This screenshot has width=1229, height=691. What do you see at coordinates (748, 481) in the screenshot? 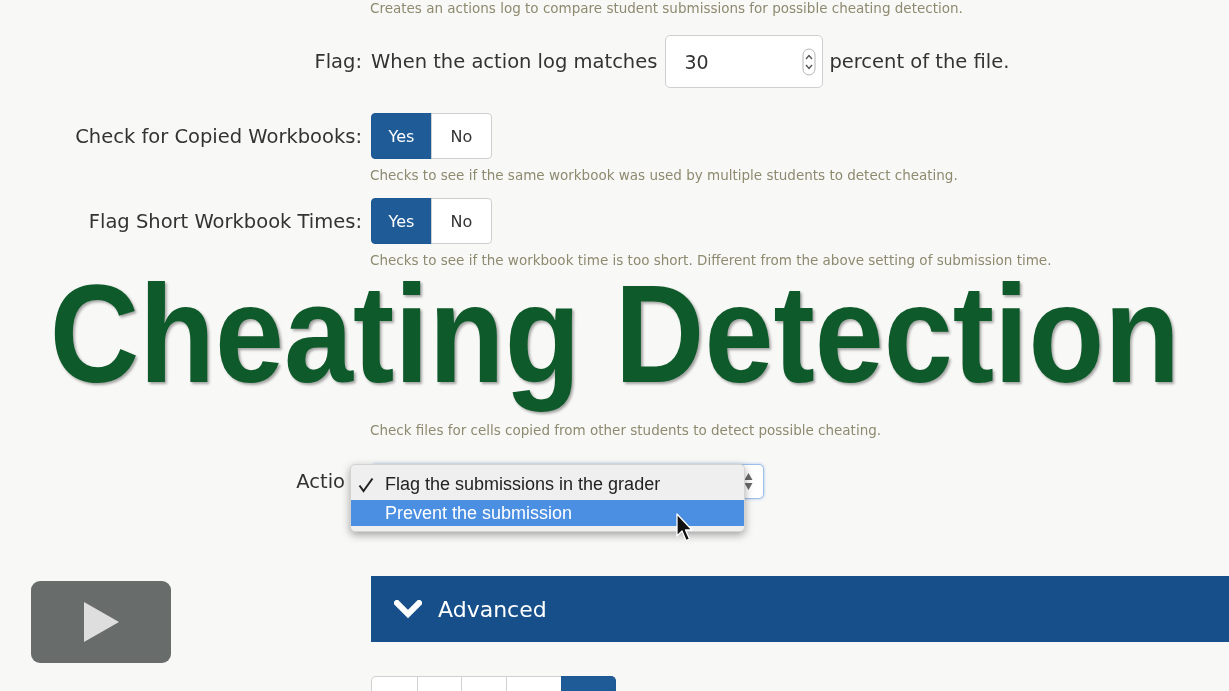
I see `select-arrows-icon` at bounding box center [748, 481].